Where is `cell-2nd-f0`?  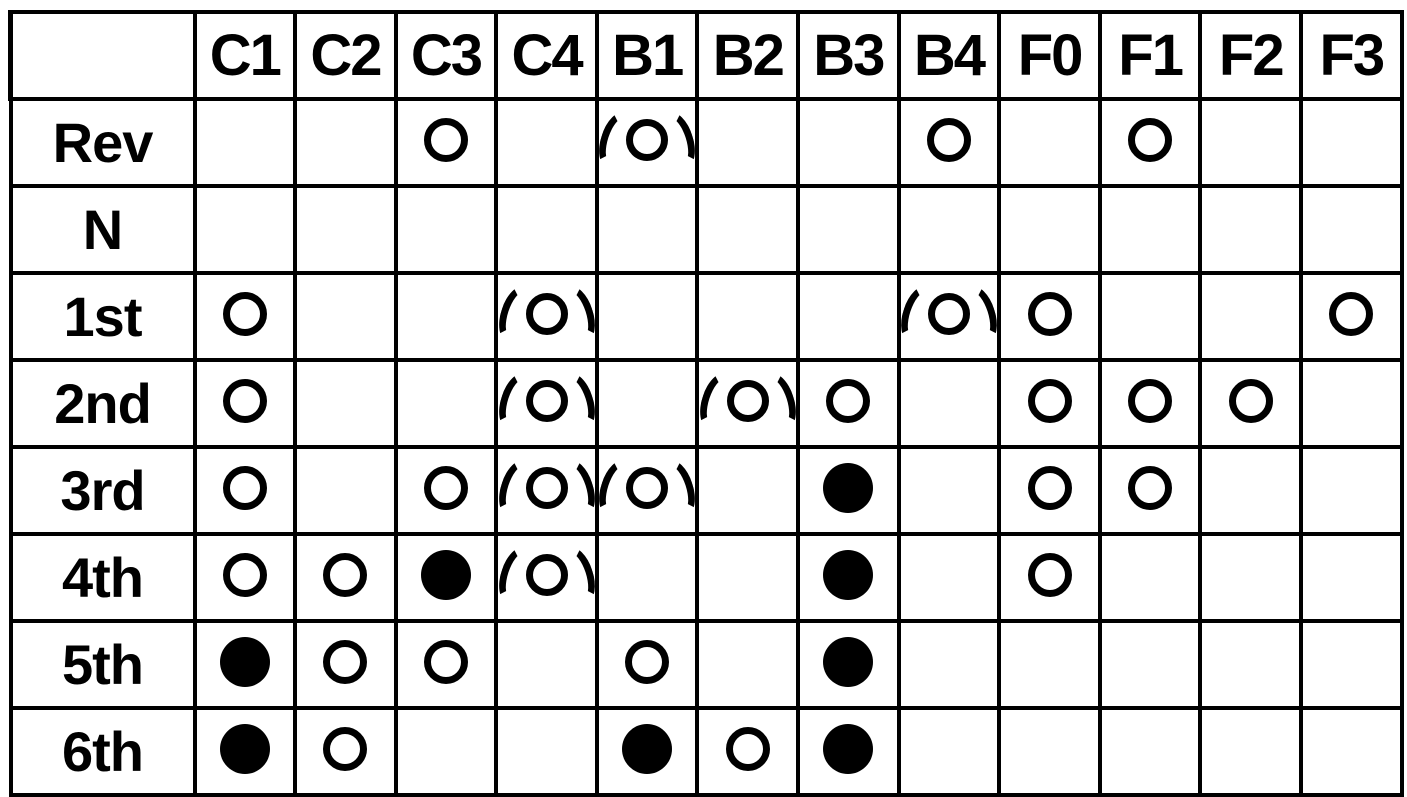 cell-2nd-f0 is located at coordinates (1049, 403).